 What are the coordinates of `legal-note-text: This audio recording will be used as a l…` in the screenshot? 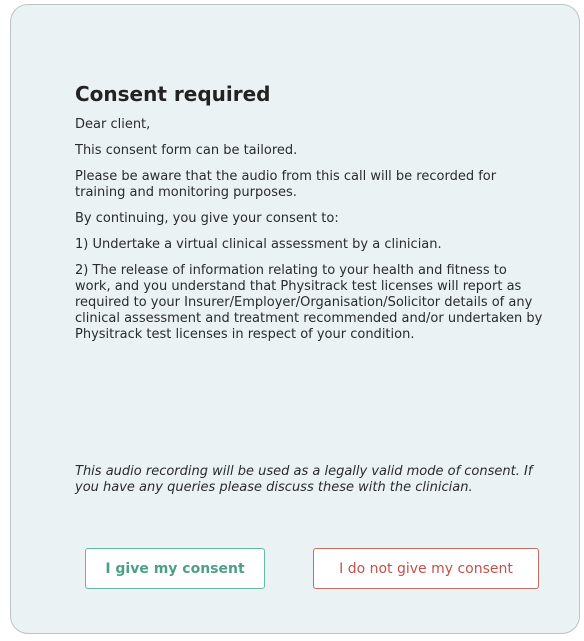 It's located at (304, 479).